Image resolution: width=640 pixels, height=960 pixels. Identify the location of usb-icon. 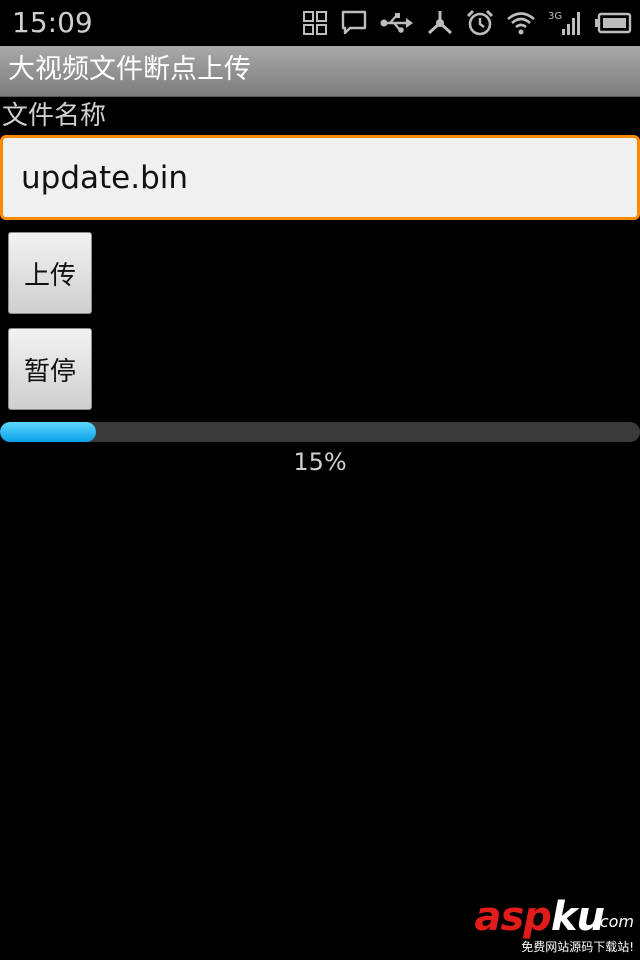
(397, 23).